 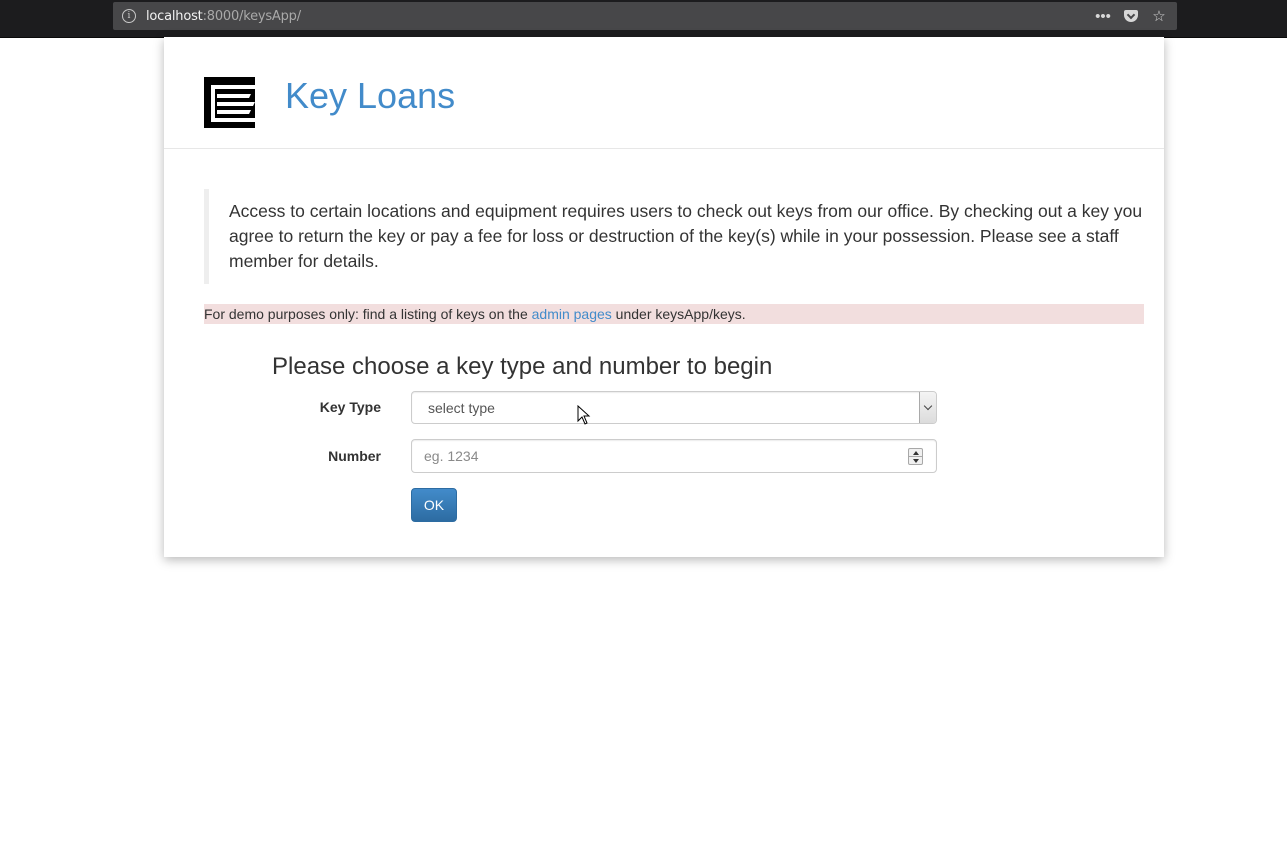 I want to click on mouse-cursor-icon, so click(x=584, y=415).